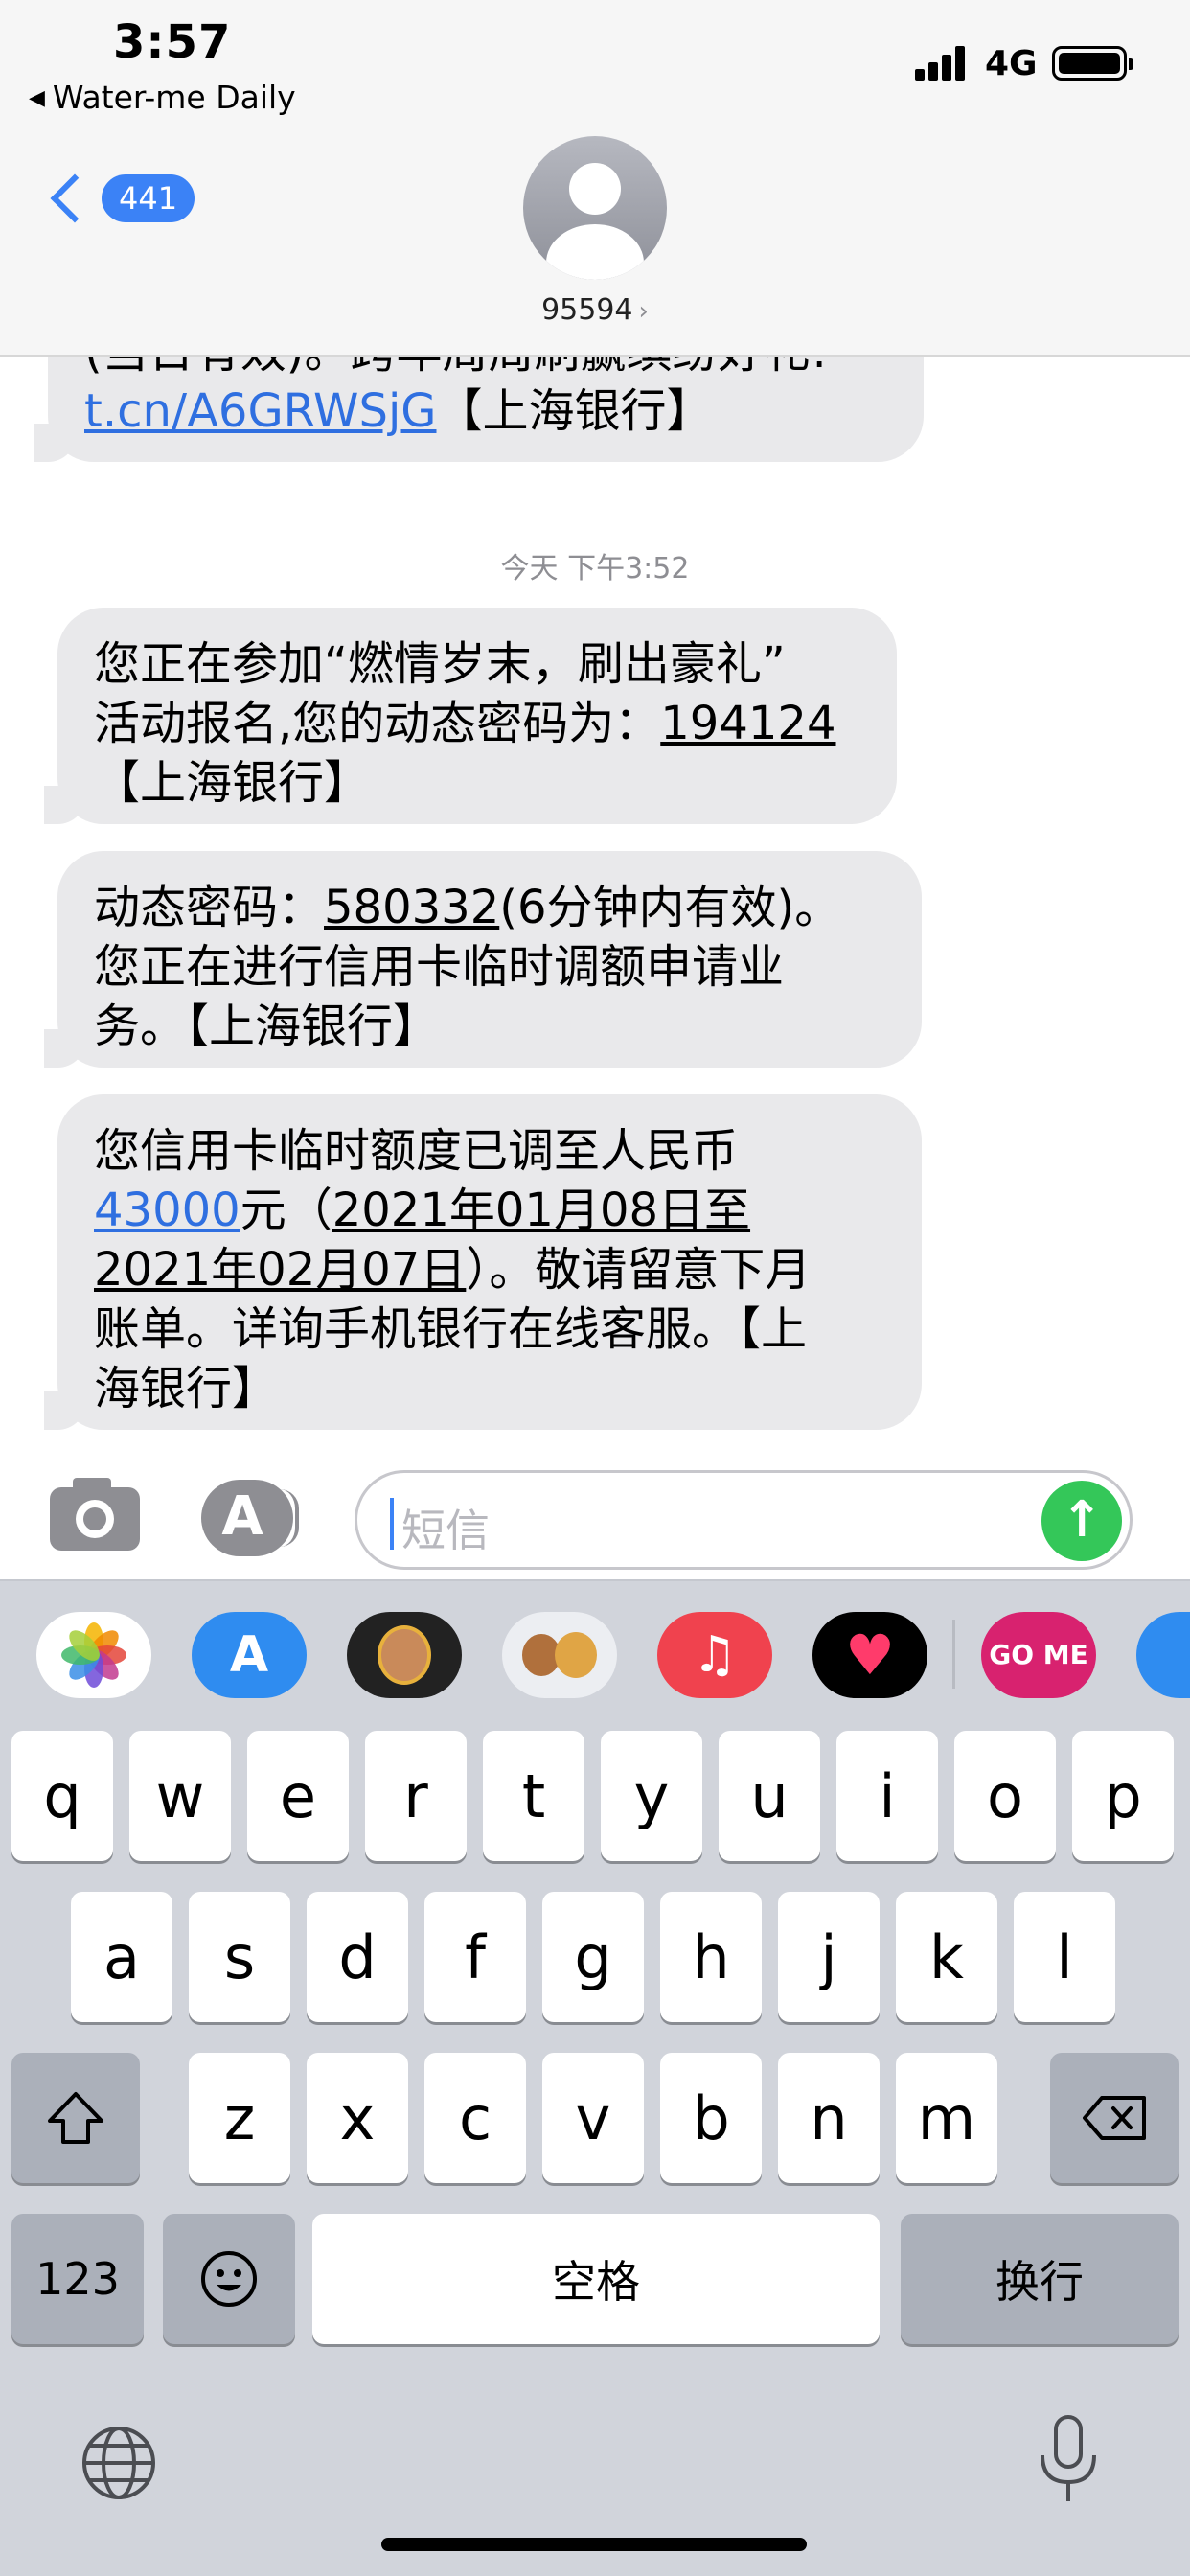 This screenshot has width=1190, height=2576. What do you see at coordinates (595, 569) in the screenshot?
I see `message-timestamp: 今天 下午3:52` at bounding box center [595, 569].